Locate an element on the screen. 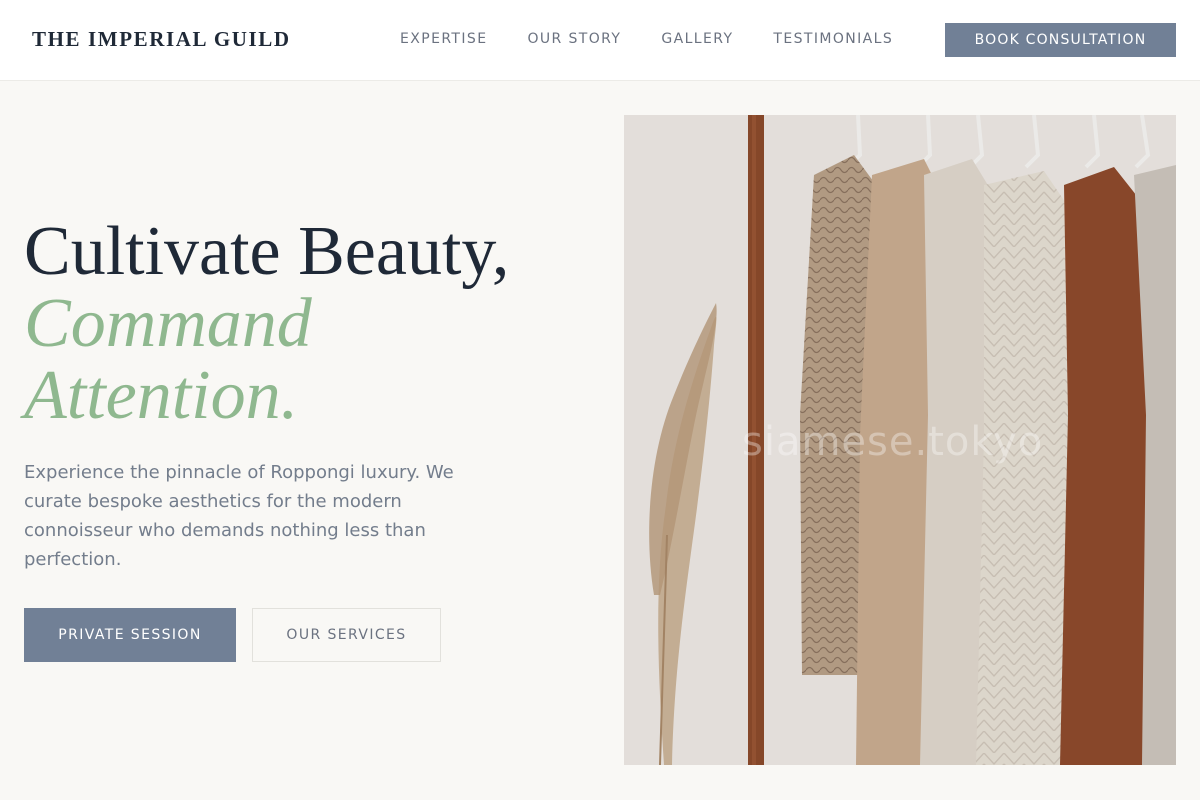 The image size is (1200, 800). main-nav: EXPERTISE OUR STORY GALLERY TESTIMONIALS is located at coordinates (666, 39).